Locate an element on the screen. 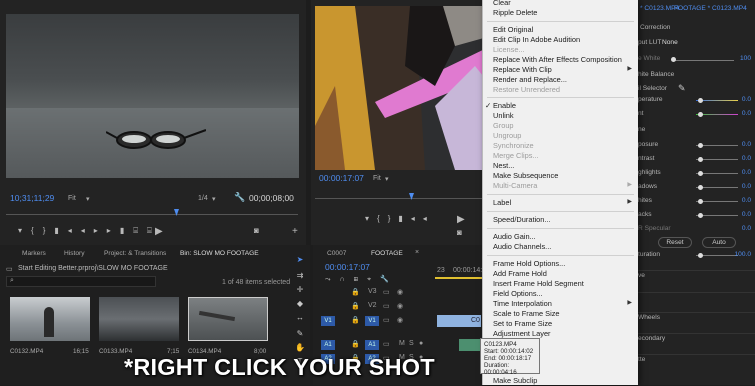 The width and height of the screenshot is (755, 386). creative-section: ve is located at coordinates (641, 275).